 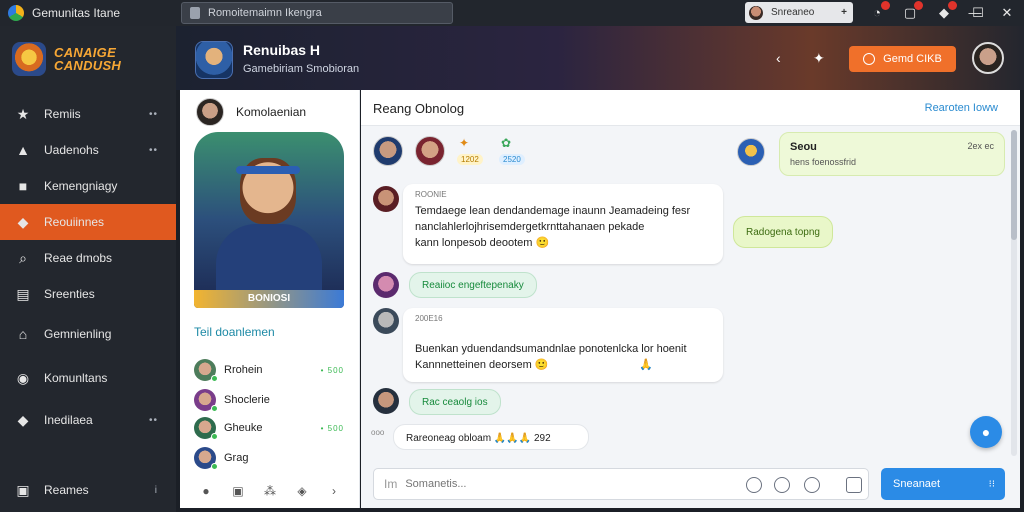 I want to click on reply-pill: Rac ceaolg ios, so click(x=455, y=402).